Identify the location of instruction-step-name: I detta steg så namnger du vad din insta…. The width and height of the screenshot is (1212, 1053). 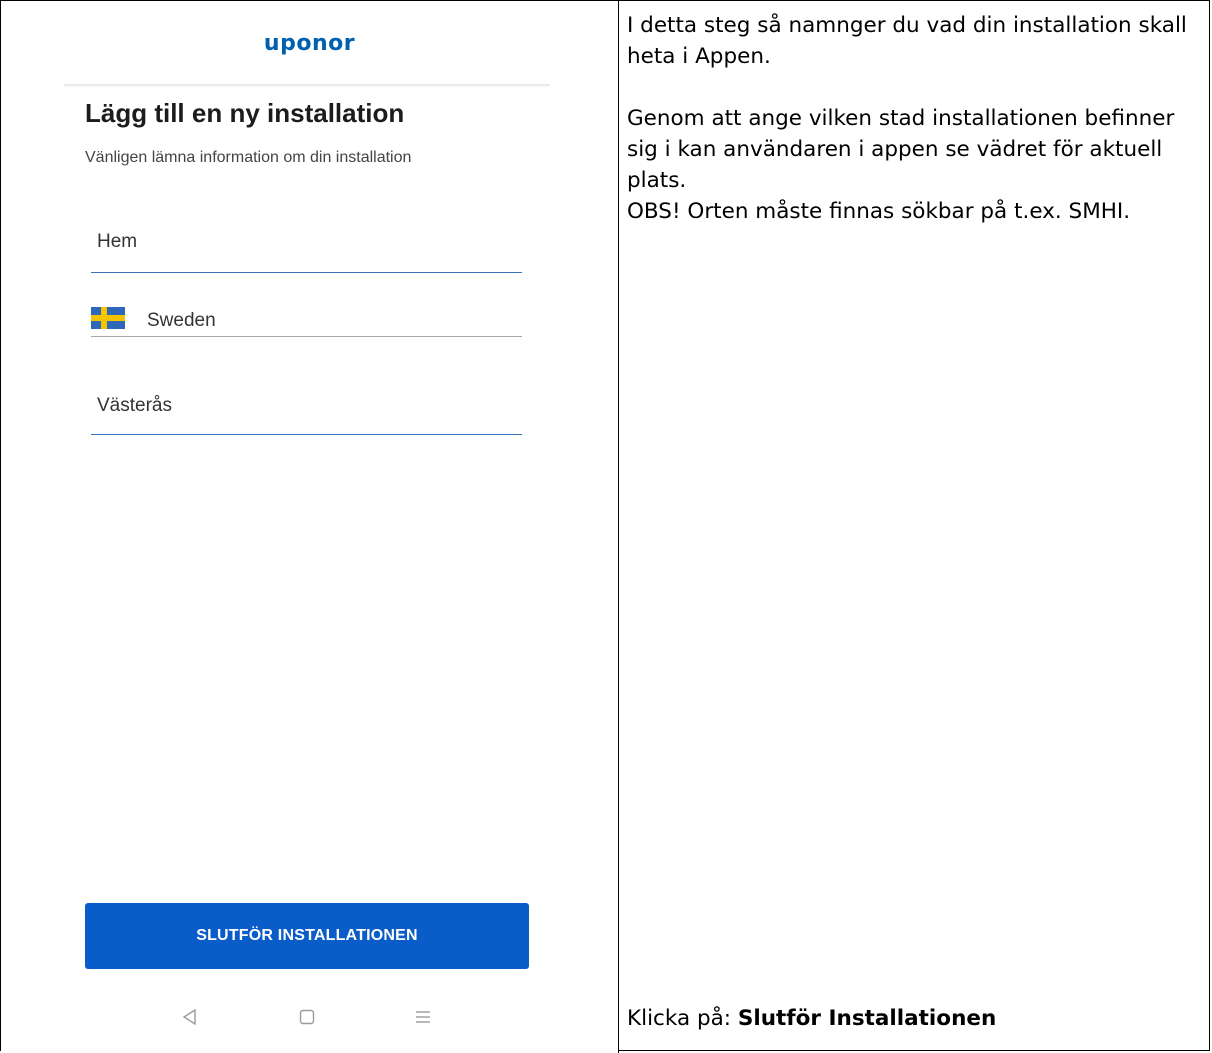
(907, 41).